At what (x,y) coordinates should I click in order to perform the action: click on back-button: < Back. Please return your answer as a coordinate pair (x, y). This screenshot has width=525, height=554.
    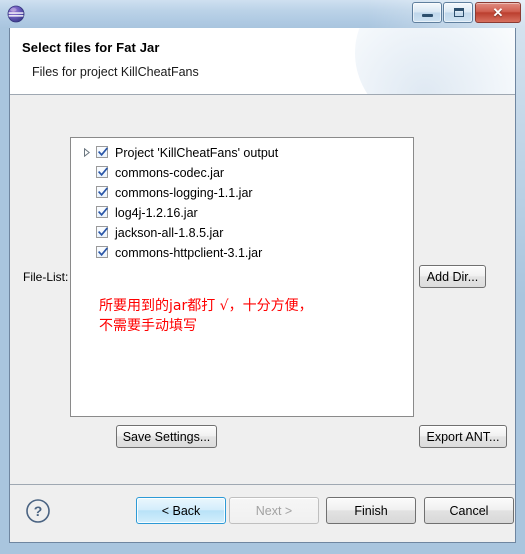
    Looking at the image, I should click on (181, 510).